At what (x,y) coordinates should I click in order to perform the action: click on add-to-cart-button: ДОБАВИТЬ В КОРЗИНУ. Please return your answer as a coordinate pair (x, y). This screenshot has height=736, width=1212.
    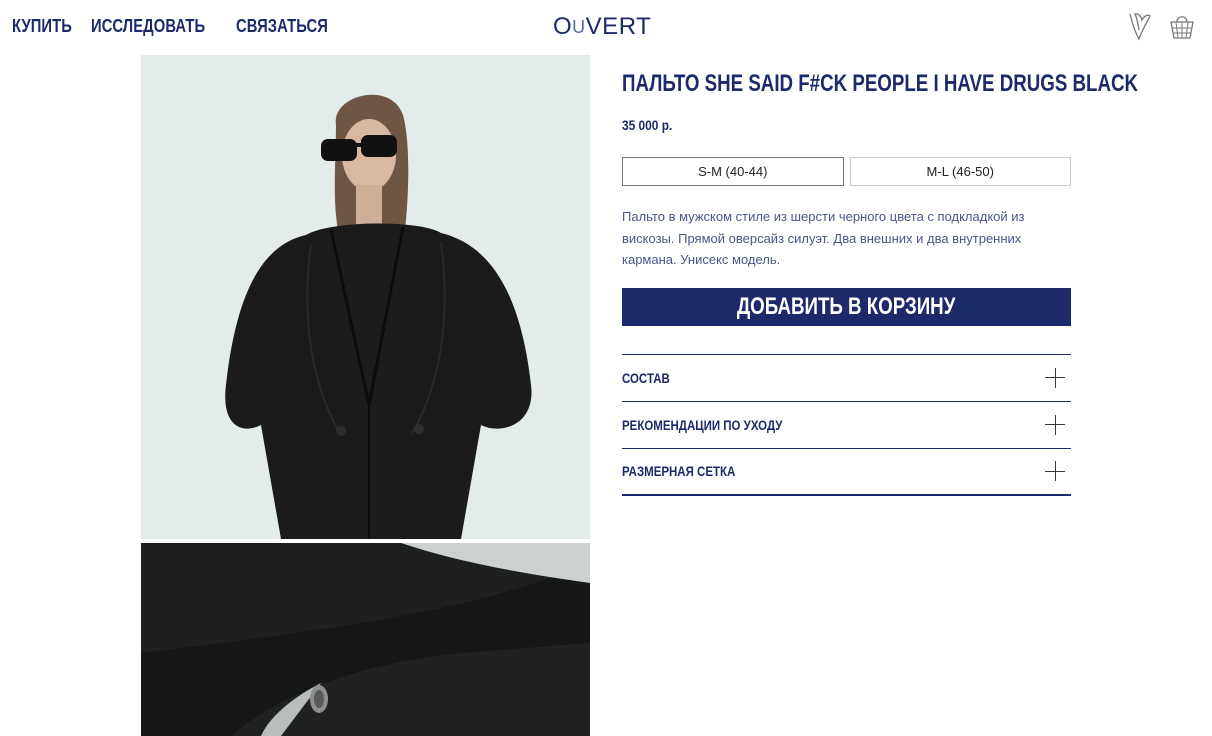
    Looking at the image, I should click on (846, 306).